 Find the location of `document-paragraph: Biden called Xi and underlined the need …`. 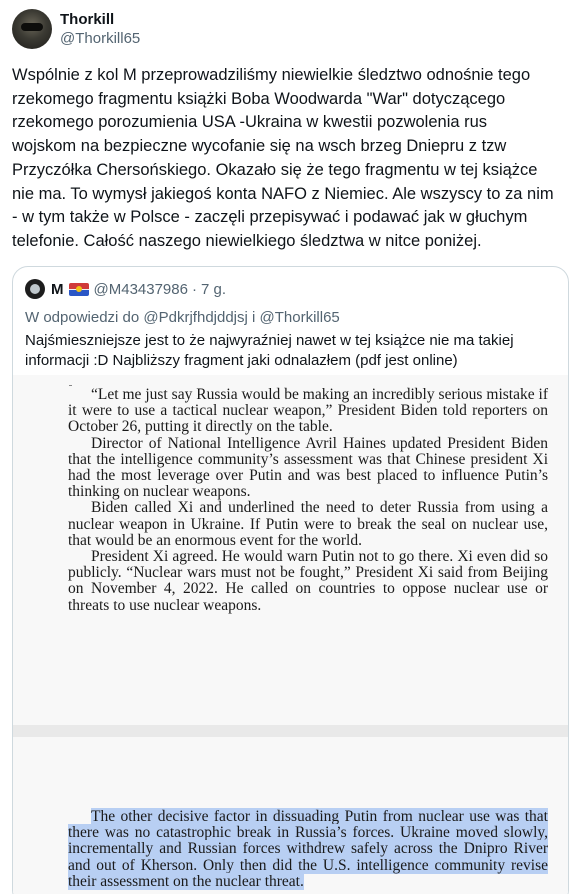

document-paragraph: Biden called Xi and underlined the need … is located at coordinates (308, 524).